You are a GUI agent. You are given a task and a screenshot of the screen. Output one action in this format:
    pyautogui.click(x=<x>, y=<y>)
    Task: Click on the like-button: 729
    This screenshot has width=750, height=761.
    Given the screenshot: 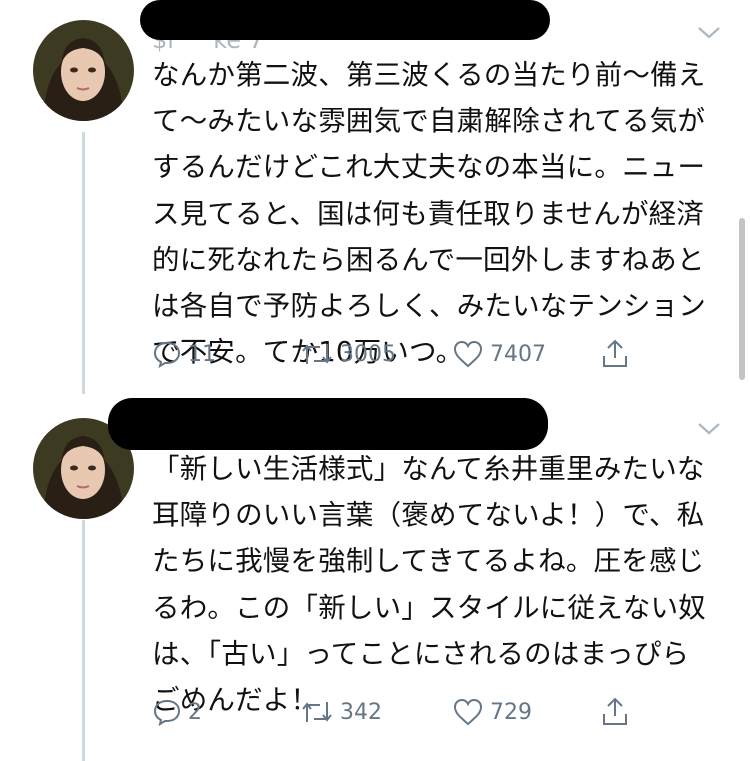 What is the action you would take?
    pyautogui.click(x=492, y=712)
    